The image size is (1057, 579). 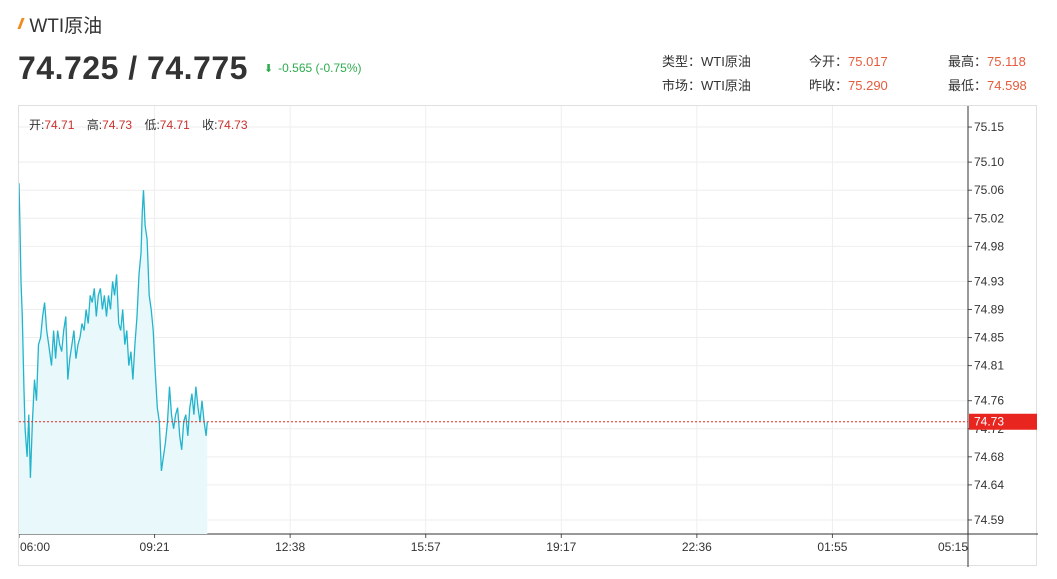 I want to click on open-label: 今开：, so click(x=829, y=61).